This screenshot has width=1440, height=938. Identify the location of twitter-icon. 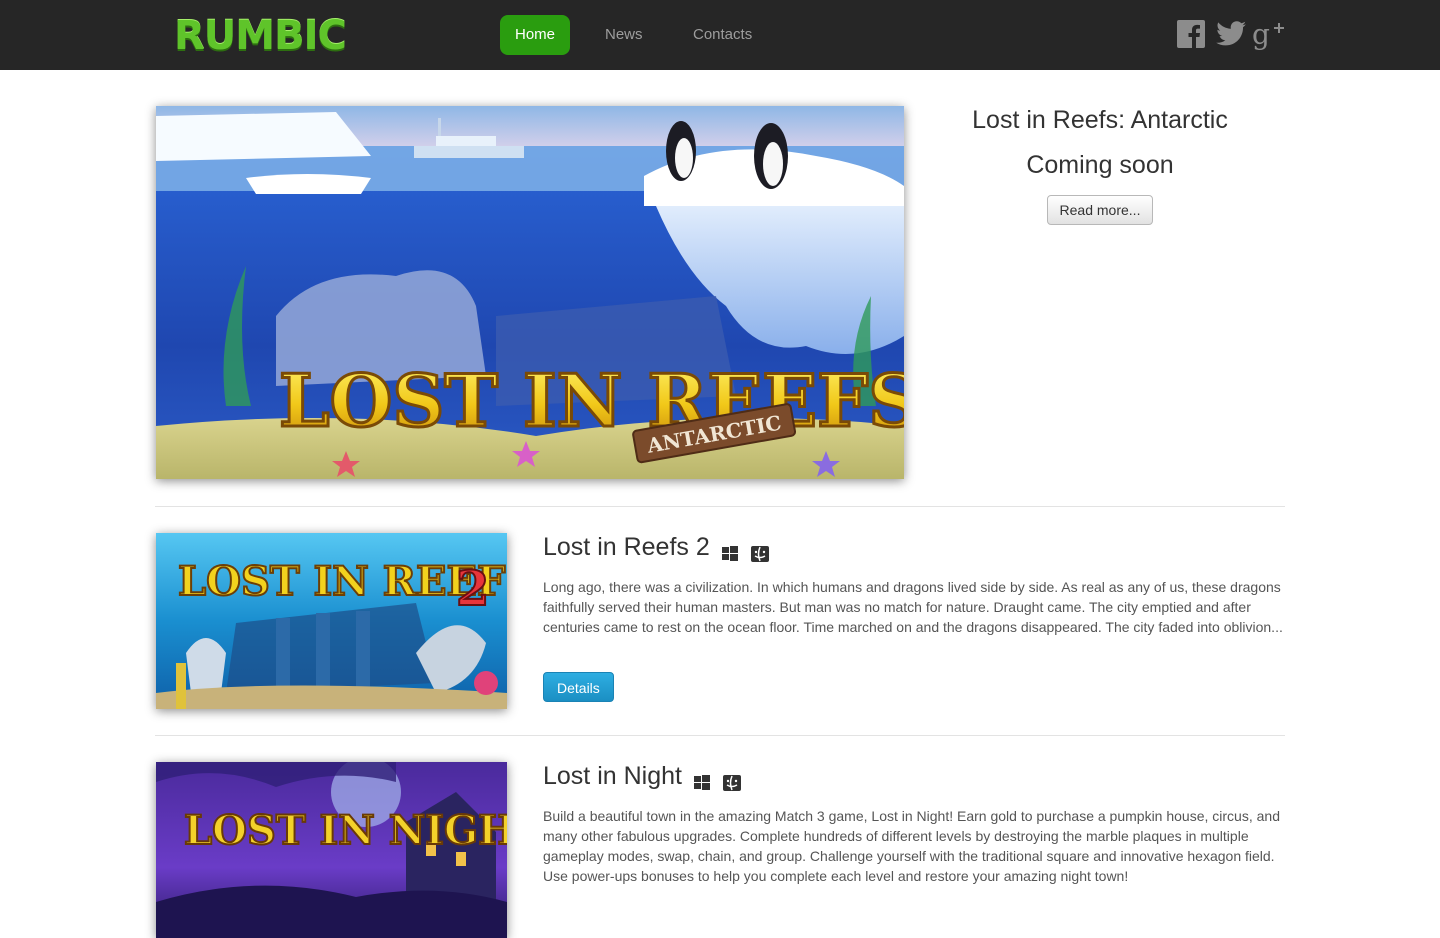
(1230, 35).